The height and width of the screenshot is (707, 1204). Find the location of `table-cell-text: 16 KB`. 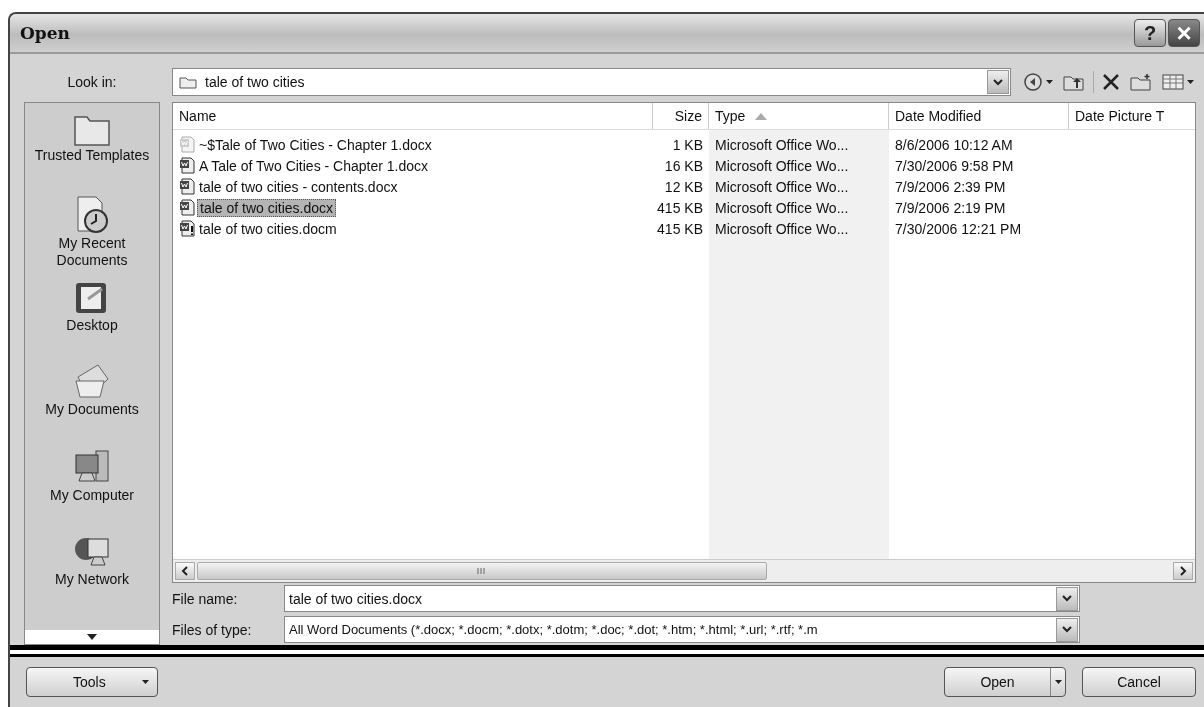

table-cell-text: 16 KB is located at coordinates (683, 165).